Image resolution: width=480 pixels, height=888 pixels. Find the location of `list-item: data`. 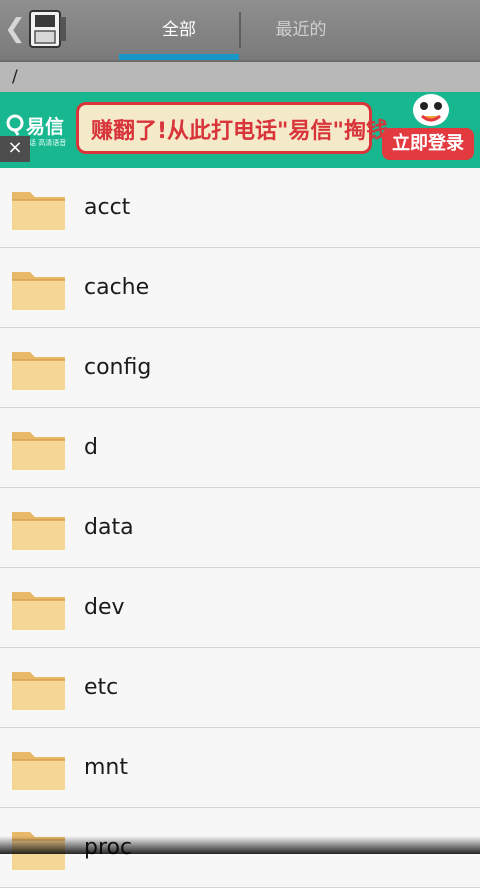

list-item: data is located at coordinates (240, 528).